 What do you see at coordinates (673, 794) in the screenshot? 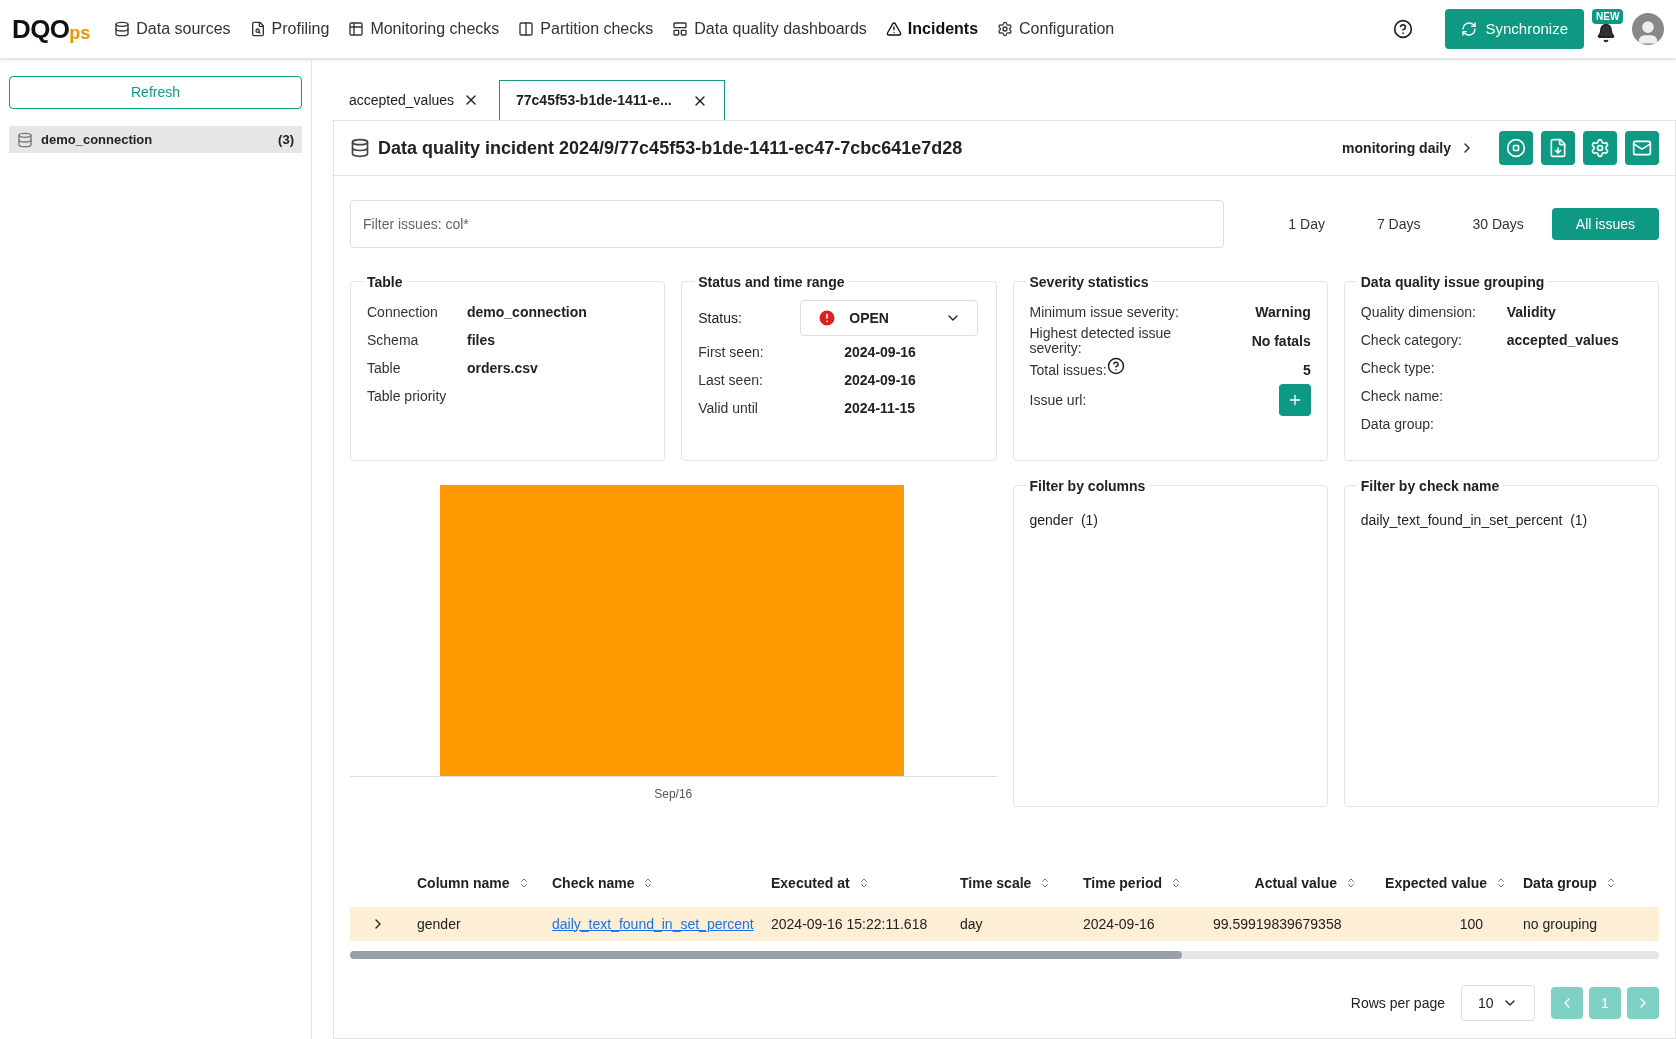
I see `axis-label: Sep/16` at bounding box center [673, 794].